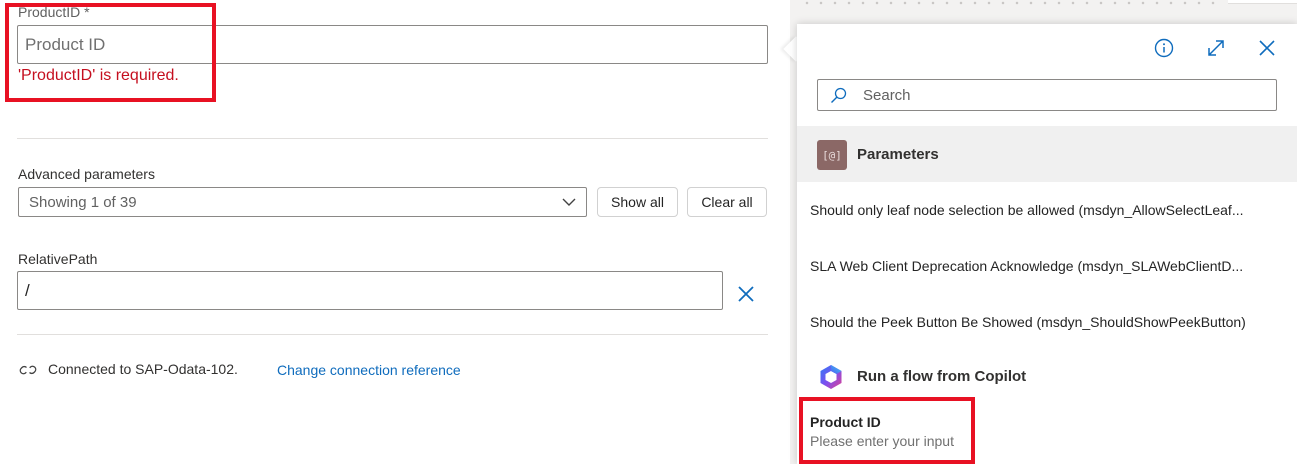 The height and width of the screenshot is (464, 1297). What do you see at coordinates (1216, 48) in the screenshot?
I see `expand-icon` at bounding box center [1216, 48].